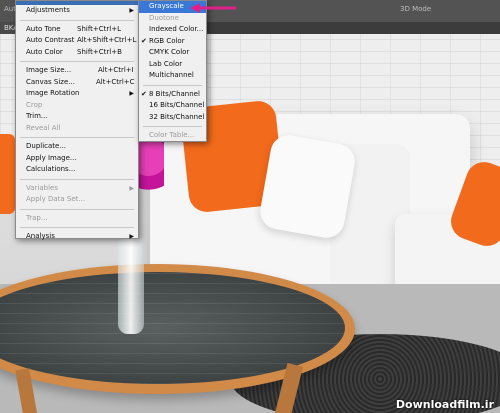 This screenshot has width=500, height=413. What do you see at coordinates (77, 83) in the screenshot?
I see `menu-item-canvas-size: Canvas Size... Alt+Ctrl+C` at bounding box center [77, 83].